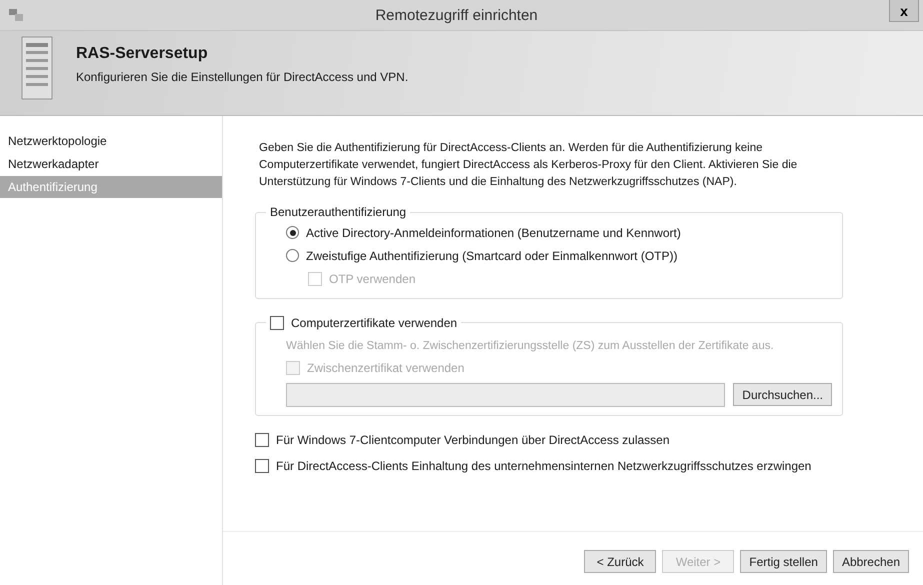 Image resolution: width=923 pixels, height=585 pixels. I want to click on sidebar-item: Netzwerkadapter, so click(111, 164).